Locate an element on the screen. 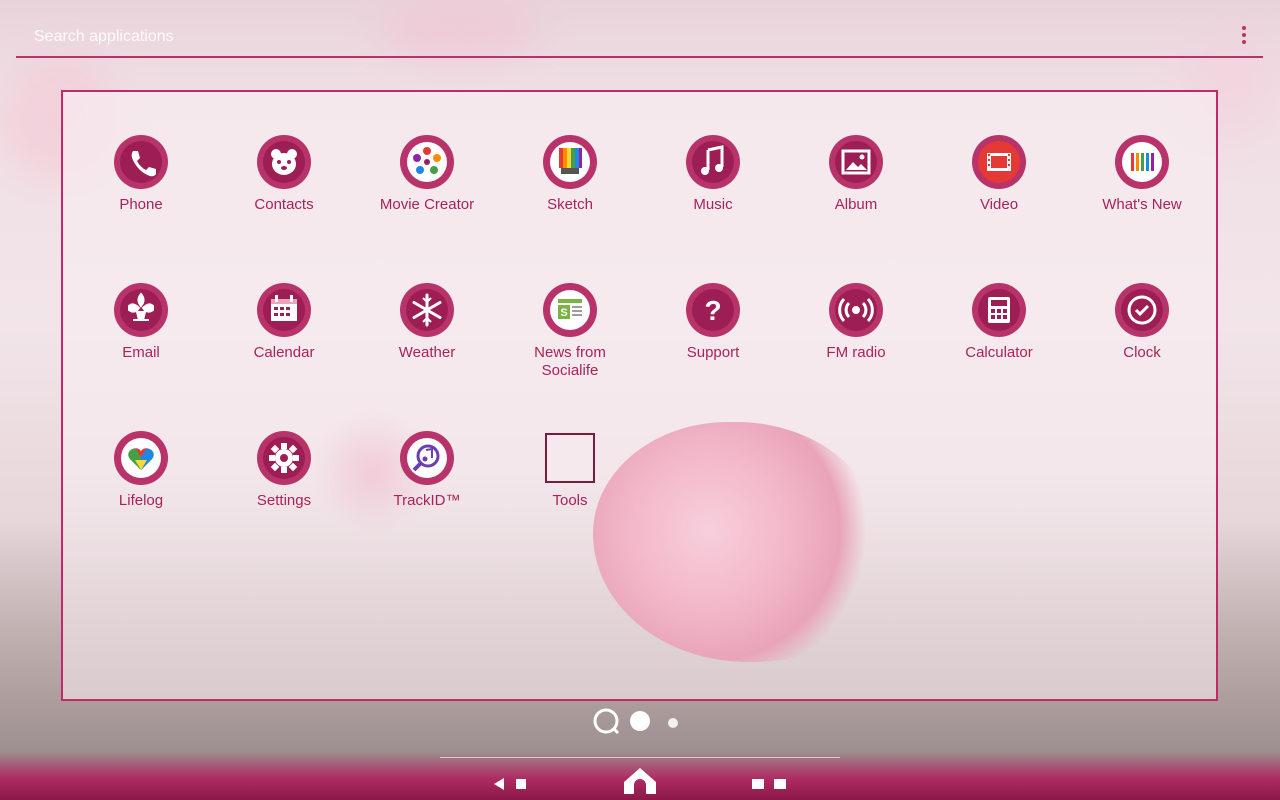 This screenshot has height=800, width=1280. album-icon is located at coordinates (856, 162).